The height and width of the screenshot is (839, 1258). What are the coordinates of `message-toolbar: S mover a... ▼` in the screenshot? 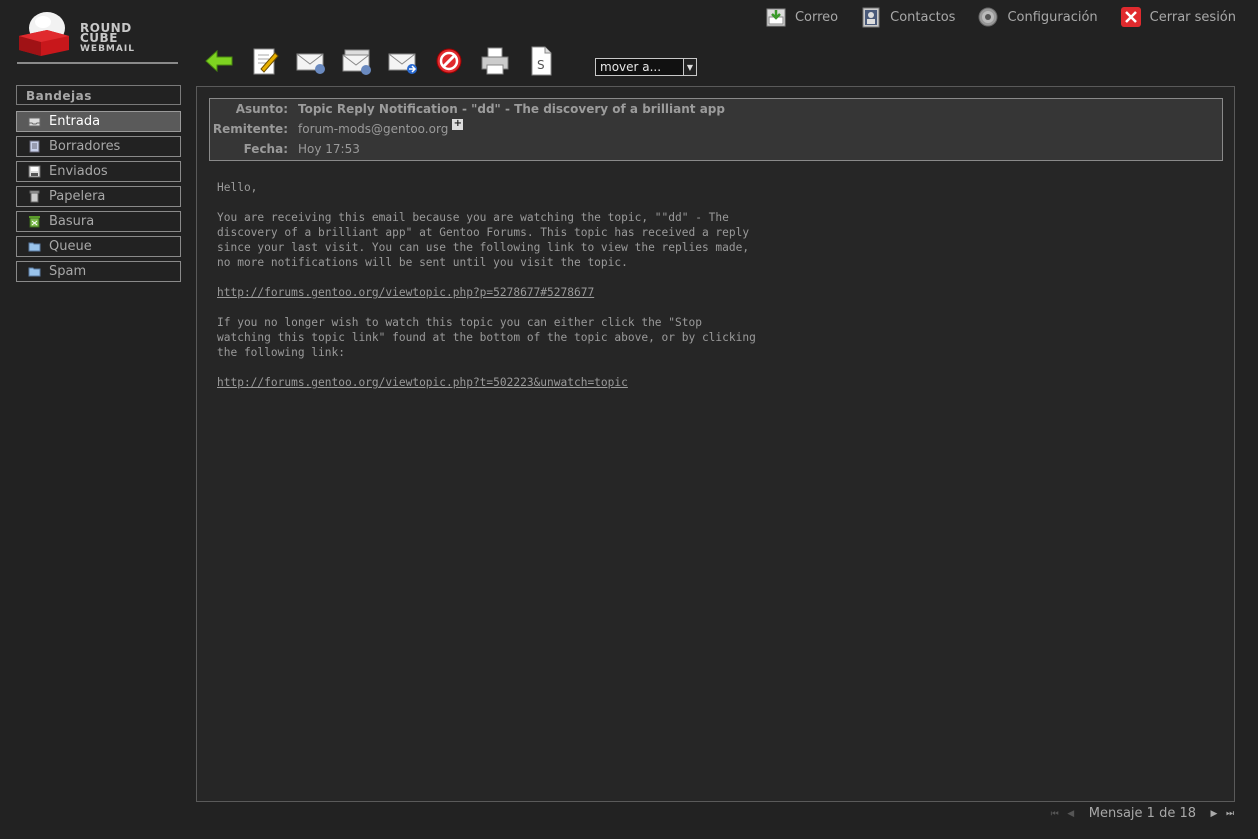 It's located at (446, 61).